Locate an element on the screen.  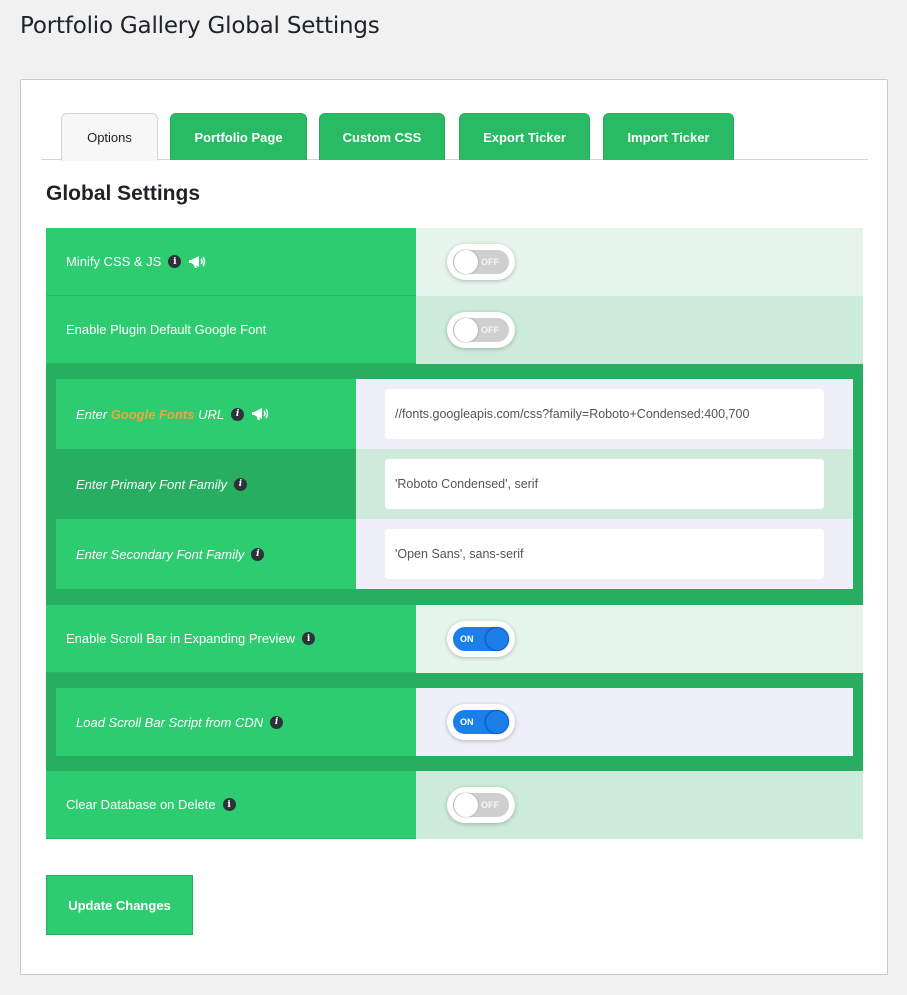
scroll-bar-label: Enable Scroll Bar in Expanding Preview is located at coordinates (181, 638).